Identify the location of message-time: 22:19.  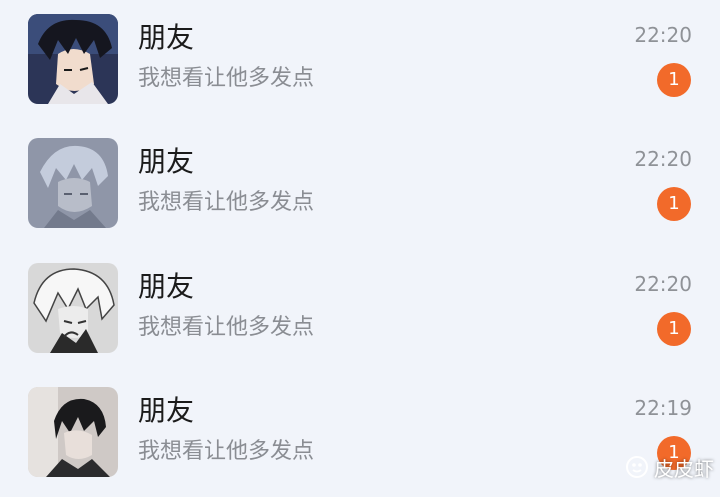
(663, 408).